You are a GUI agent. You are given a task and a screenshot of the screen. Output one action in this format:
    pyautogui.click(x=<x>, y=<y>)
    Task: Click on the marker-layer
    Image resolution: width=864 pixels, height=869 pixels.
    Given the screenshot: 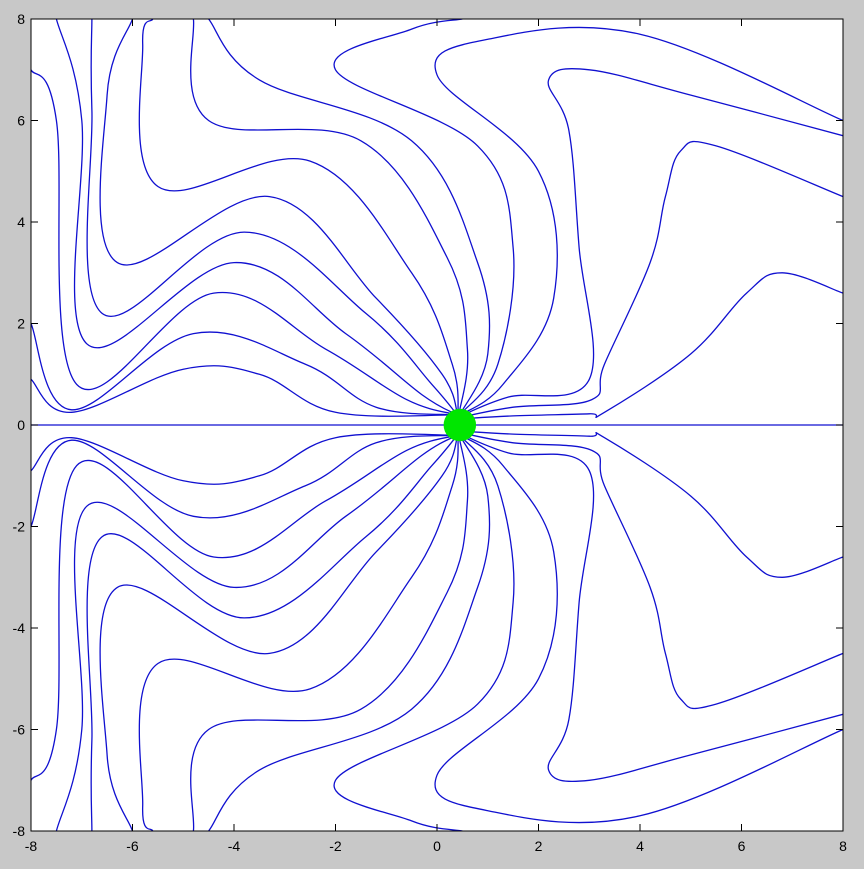 What is the action you would take?
    pyautogui.click(x=460, y=425)
    